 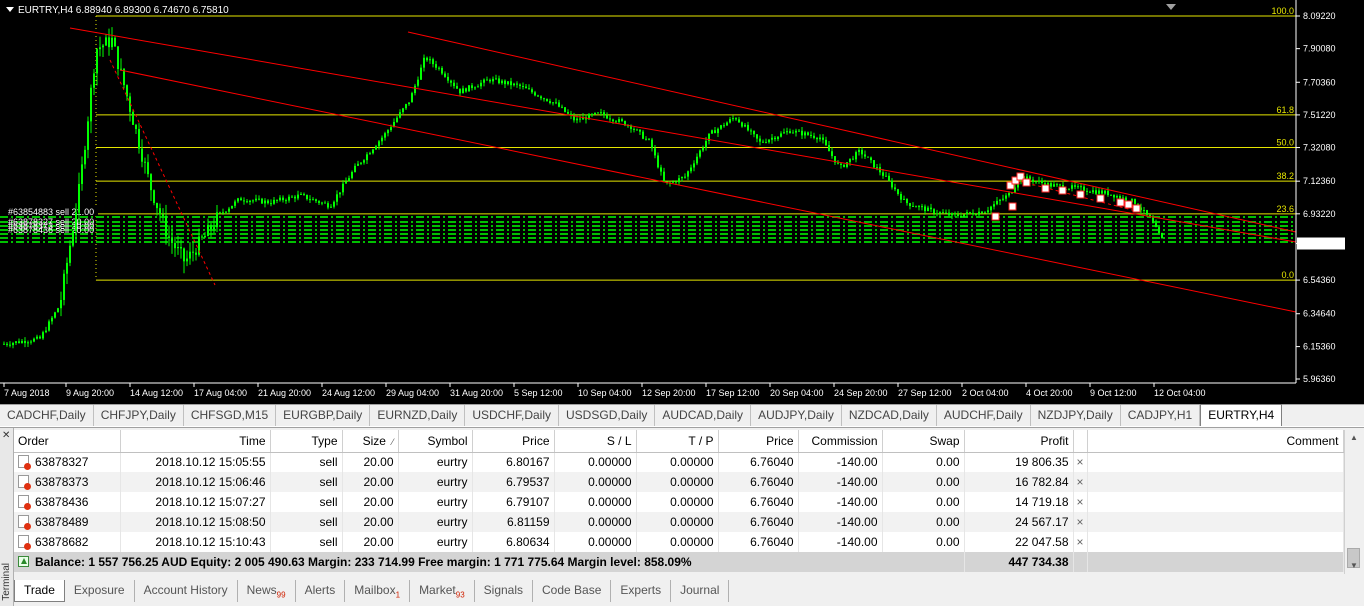 I want to click on col-header-price: Price, so click(x=513, y=441).